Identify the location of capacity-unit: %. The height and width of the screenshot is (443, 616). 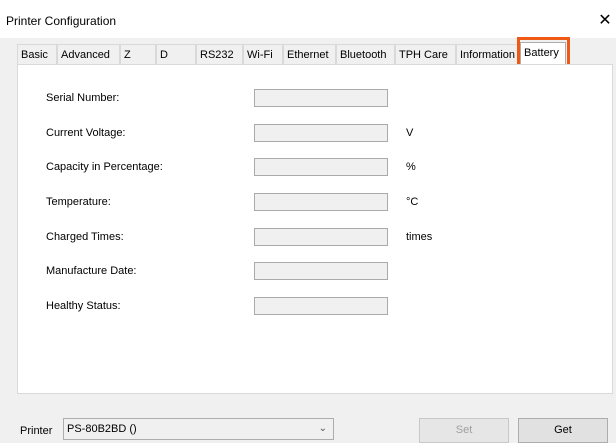
(411, 167).